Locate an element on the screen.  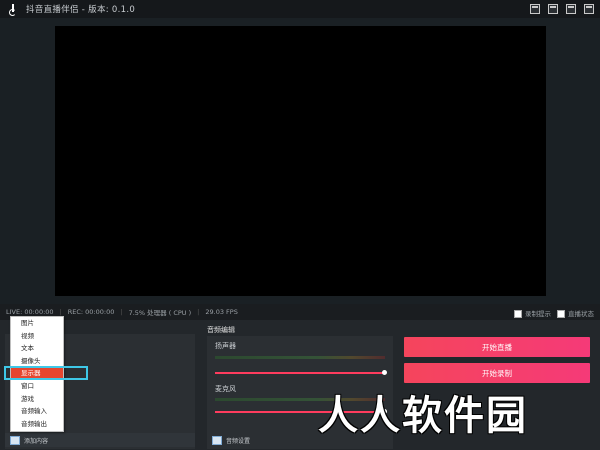
maximize-icon is located at coordinates (571, 9).